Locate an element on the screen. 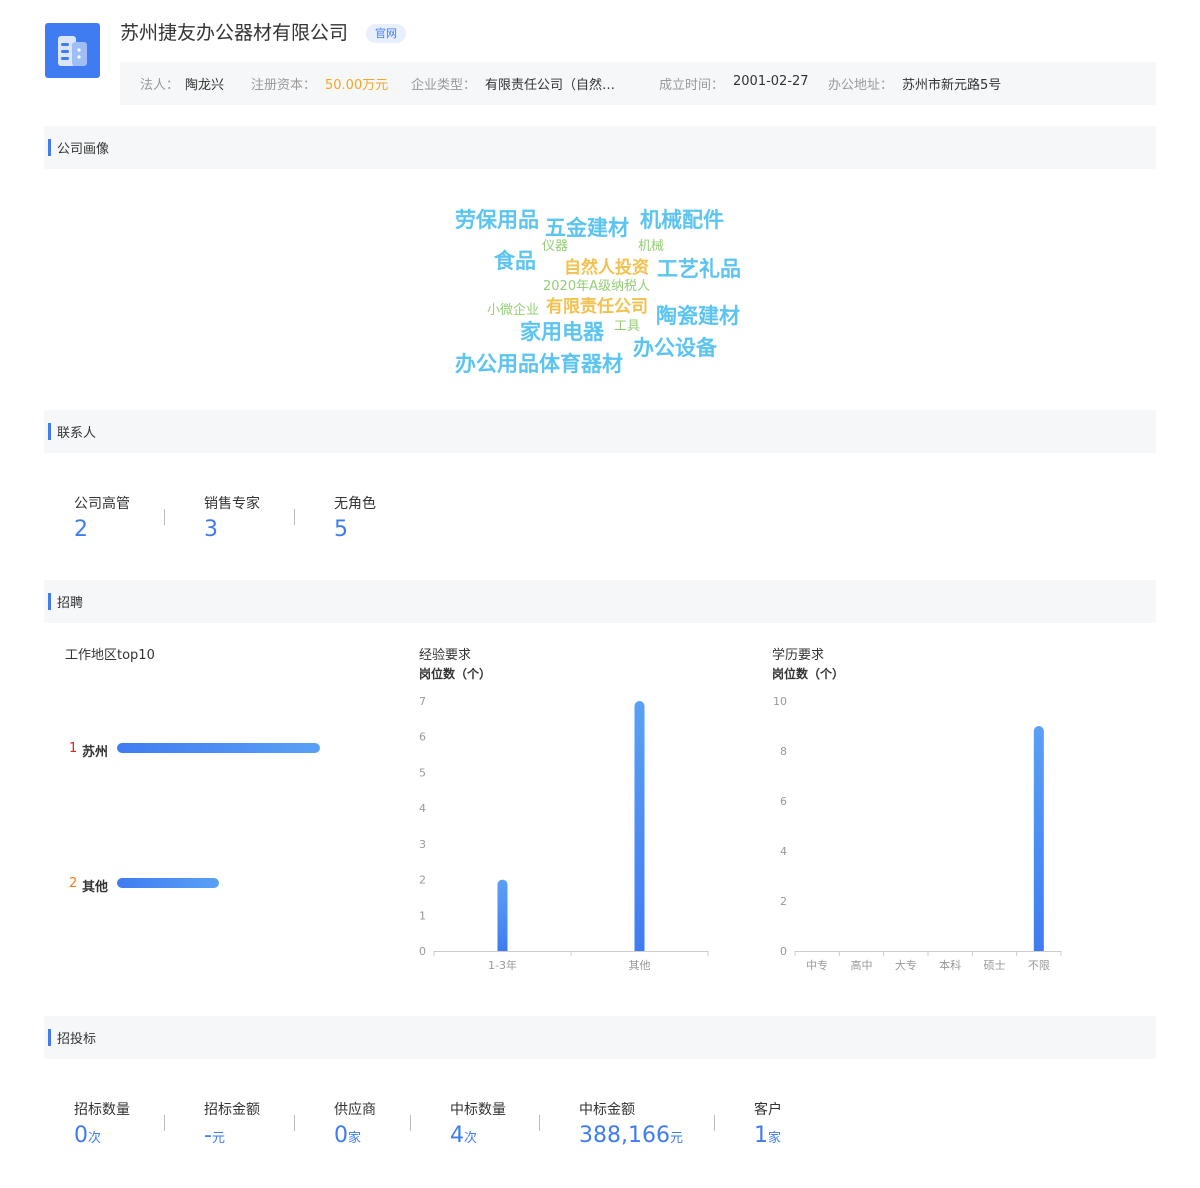 The image size is (1200, 1188). contact-stat-sales: 销售专家 3 is located at coordinates (232, 517).